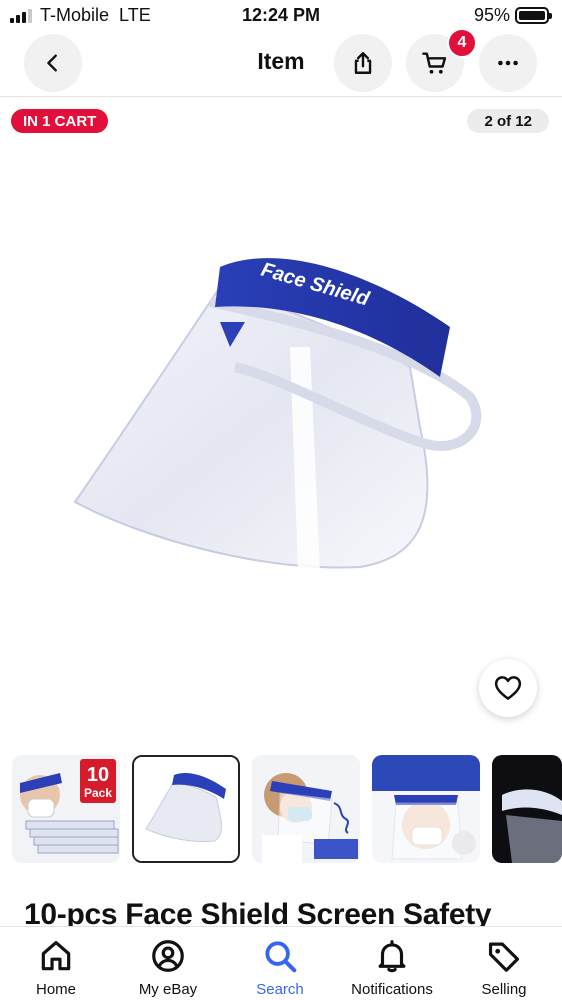 This screenshot has height=1000, width=562. Describe the element at coordinates (56, 955) in the screenshot. I see `home-icon` at that location.